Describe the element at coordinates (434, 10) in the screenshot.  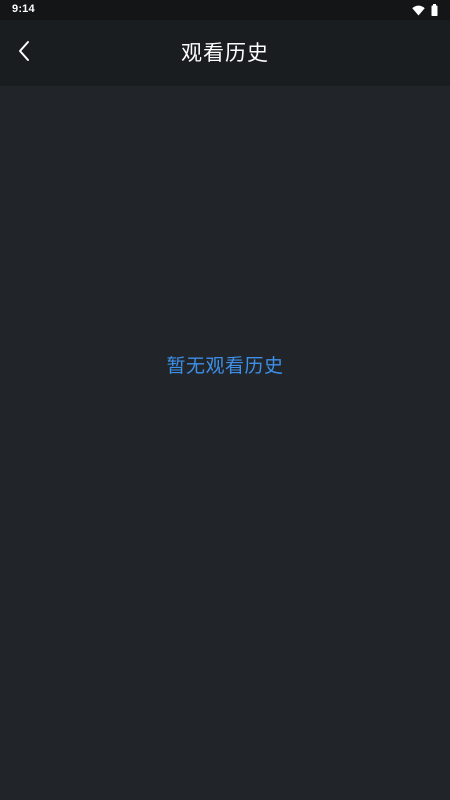
I see `battery-icon` at that location.